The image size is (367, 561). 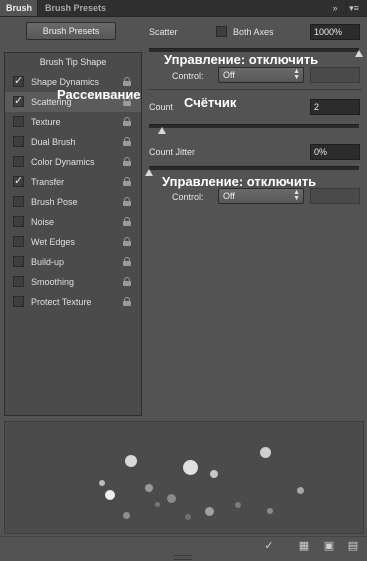 I want to click on count-jitter-slider-track, so click(x=254, y=168).